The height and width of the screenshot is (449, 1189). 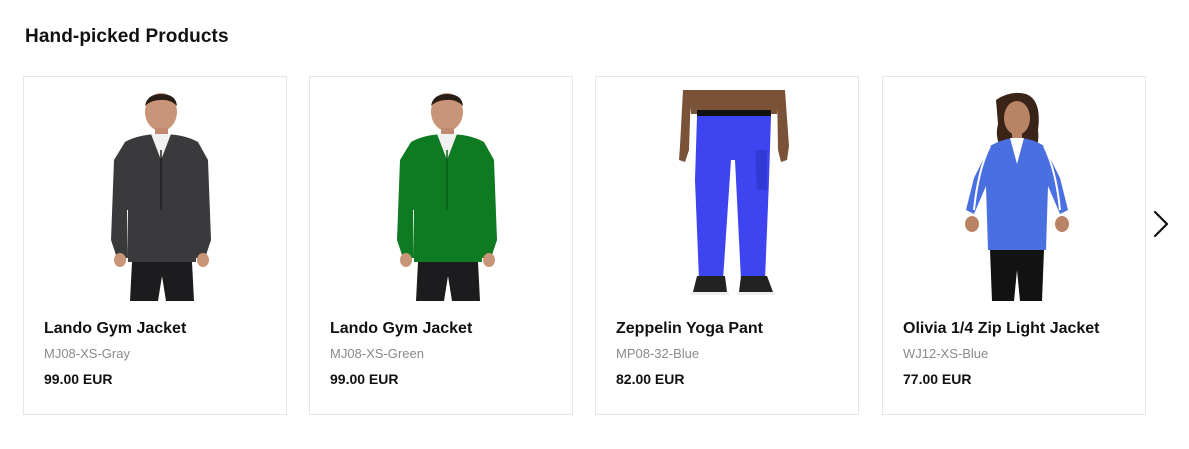 What do you see at coordinates (689, 329) in the screenshot?
I see `product-name: Zeppelin Yoga Pant` at bounding box center [689, 329].